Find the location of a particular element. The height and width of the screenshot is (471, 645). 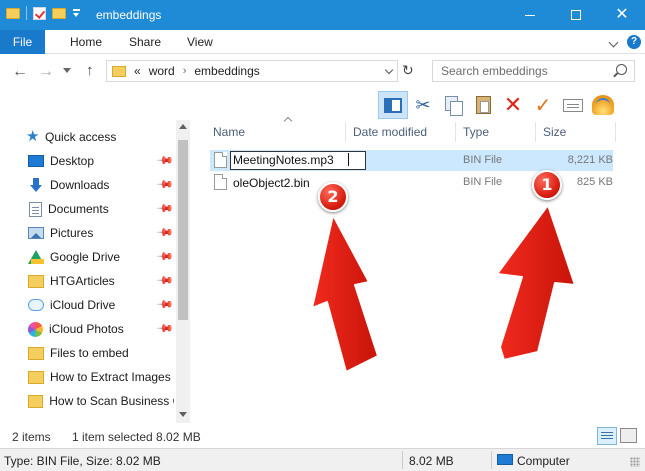

help-icon: ? is located at coordinates (634, 42).